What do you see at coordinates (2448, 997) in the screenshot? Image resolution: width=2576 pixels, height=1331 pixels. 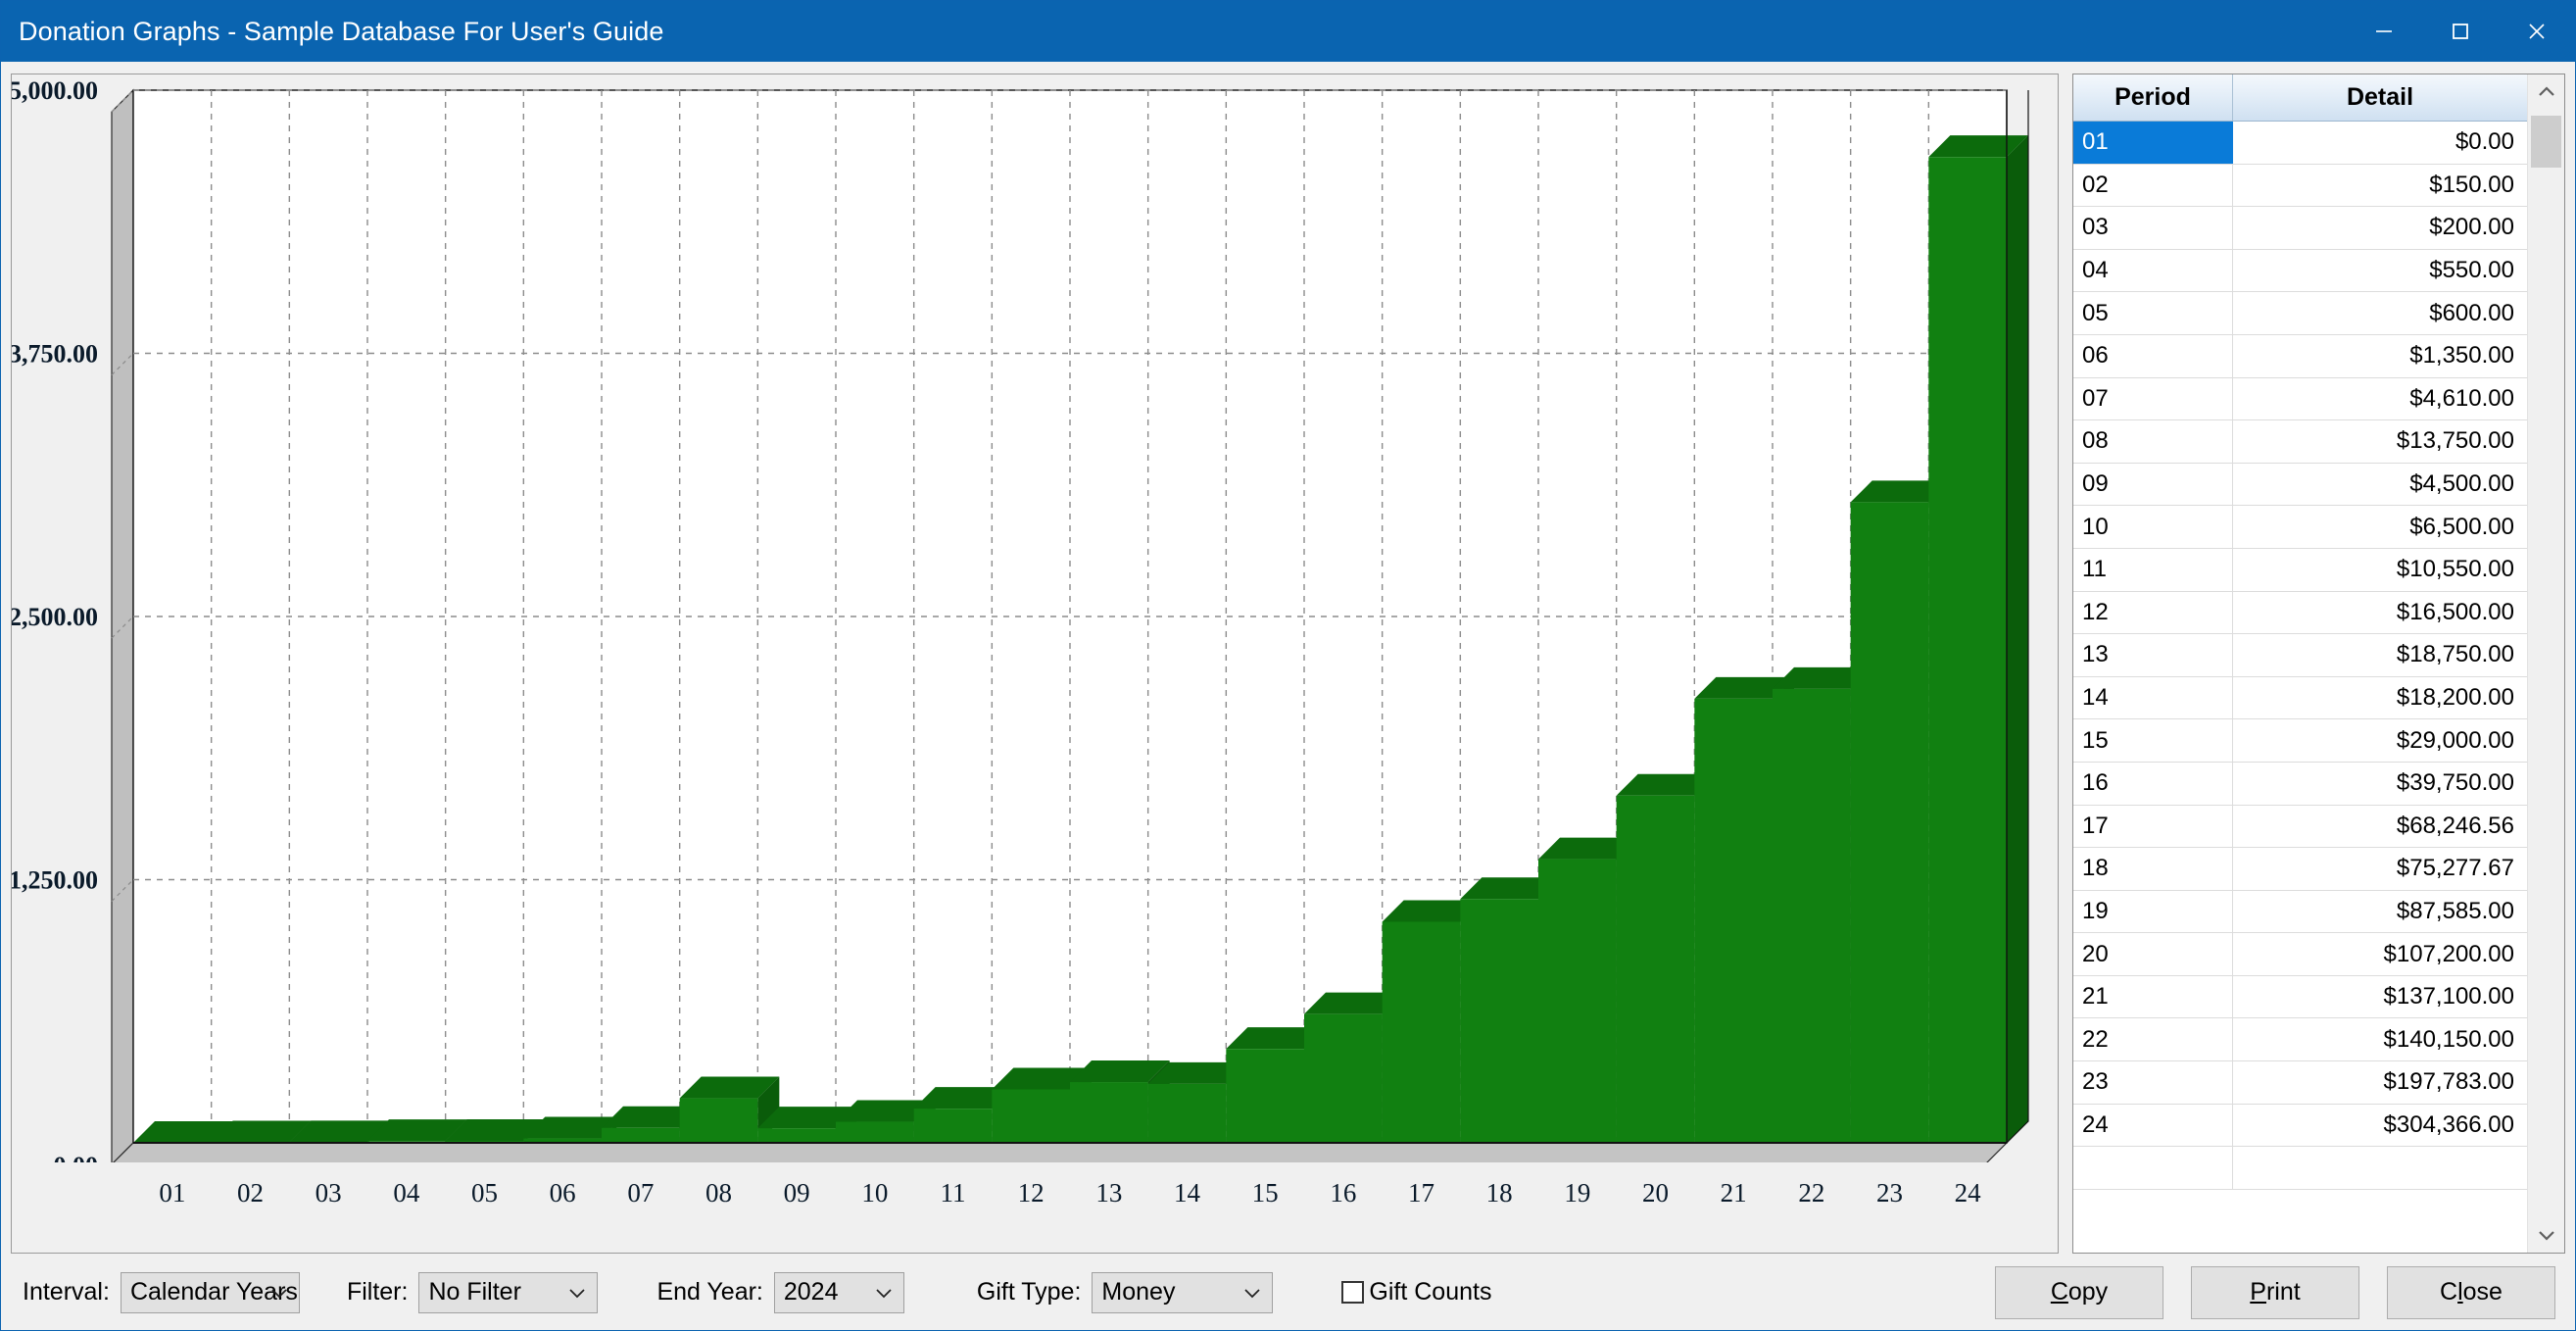 I see `cell-detail: $137,100.00` at bounding box center [2448, 997].